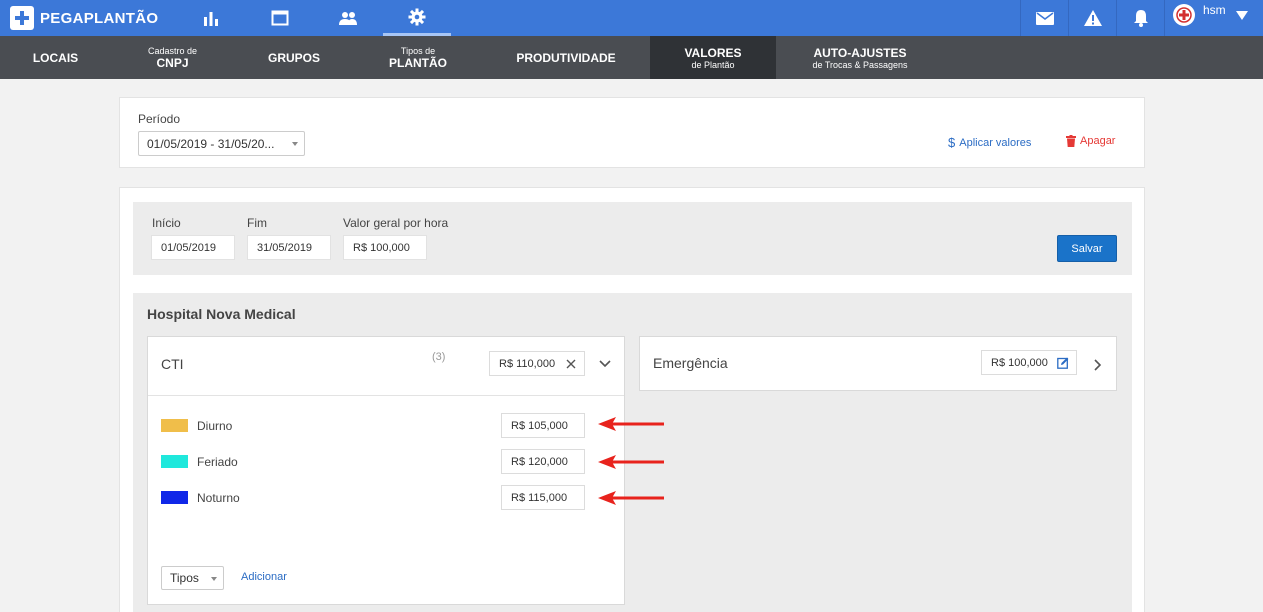 This screenshot has height=612, width=1263. Describe the element at coordinates (952, 142) in the screenshot. I see `dollar-icon: $` at that location.